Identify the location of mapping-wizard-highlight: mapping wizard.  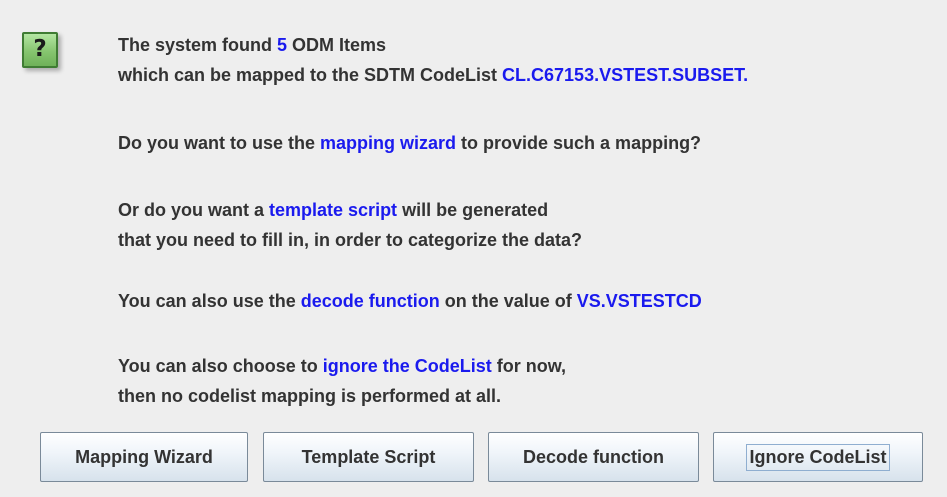
(388, 143).